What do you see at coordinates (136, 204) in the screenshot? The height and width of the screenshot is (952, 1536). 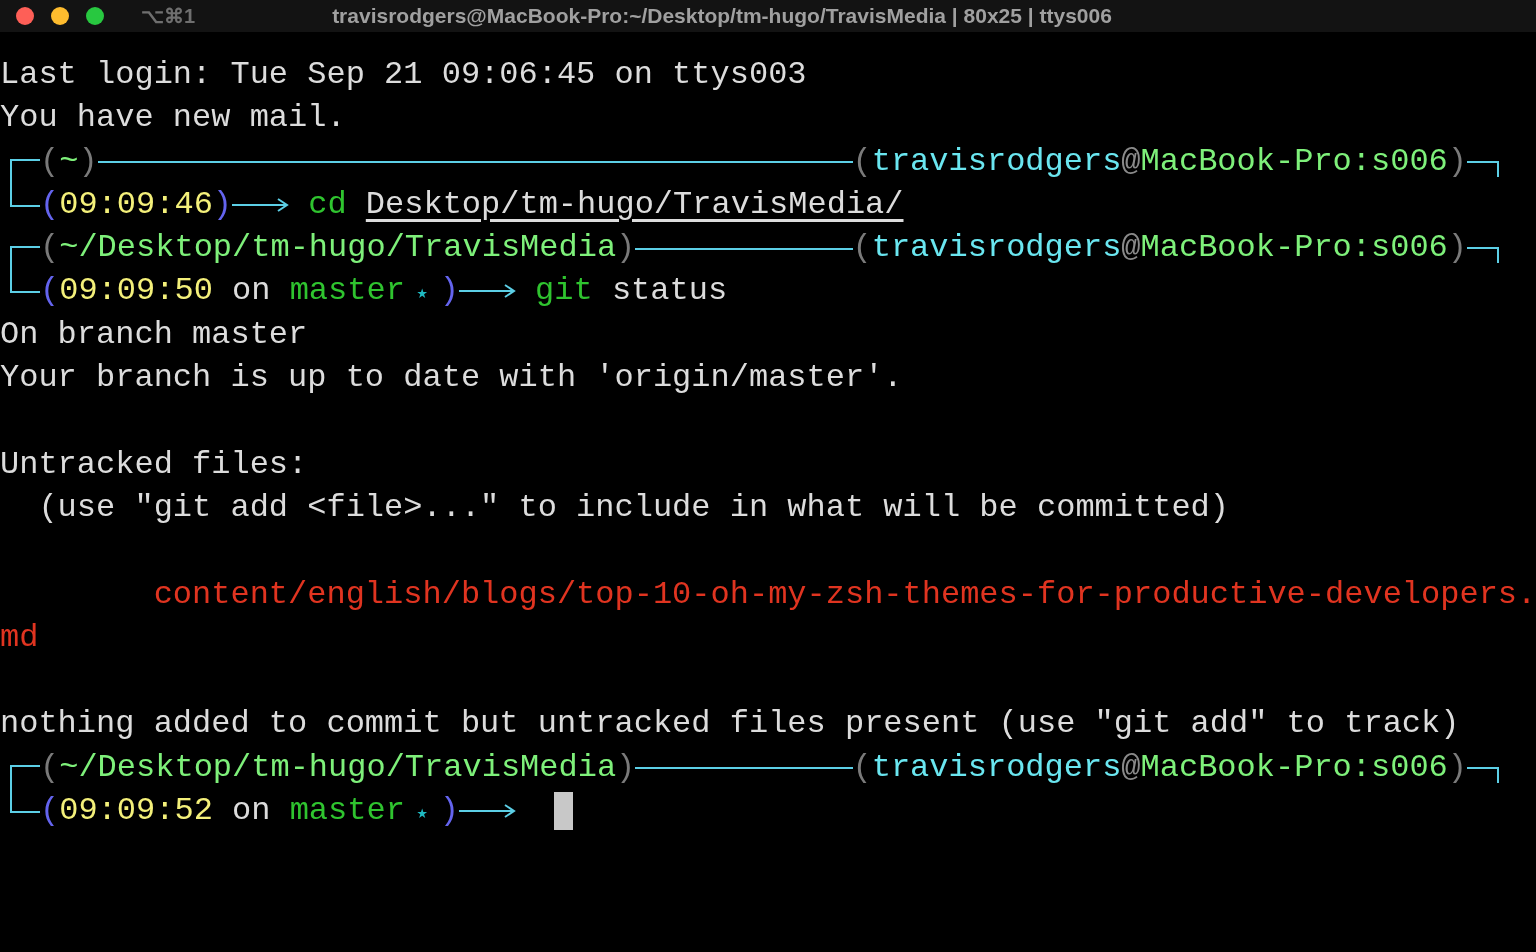 I see `prompt-time: 09:09:46` at bounding box center [136, 204].